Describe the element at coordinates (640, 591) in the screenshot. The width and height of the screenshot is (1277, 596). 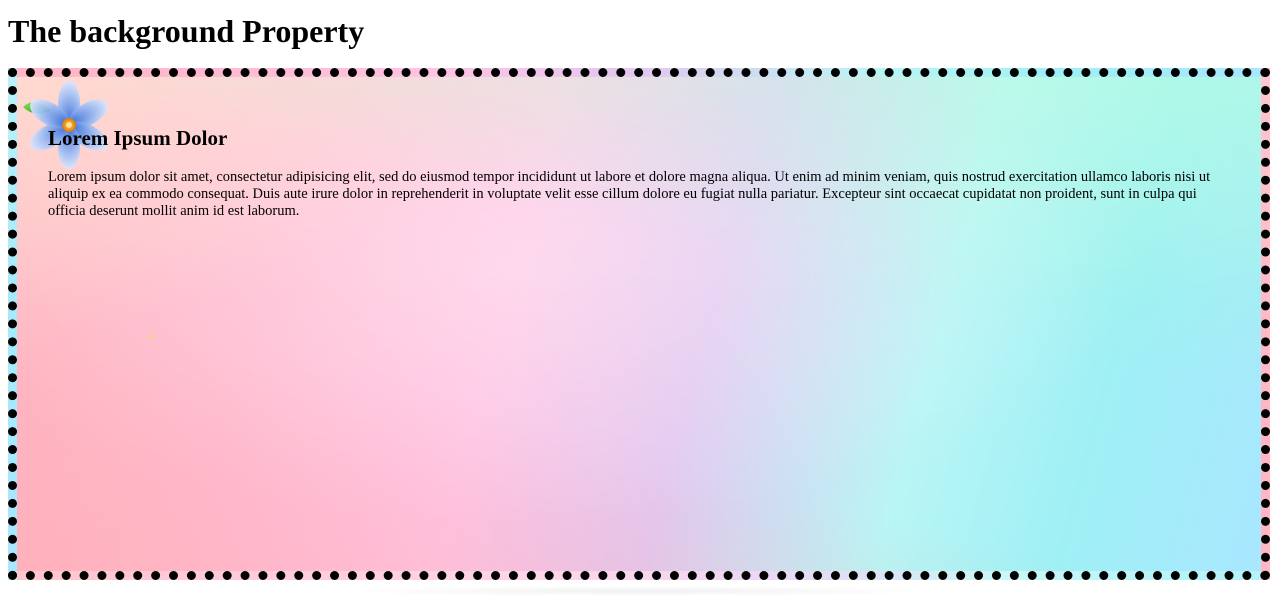
I see `bottom-shadow` at that location.